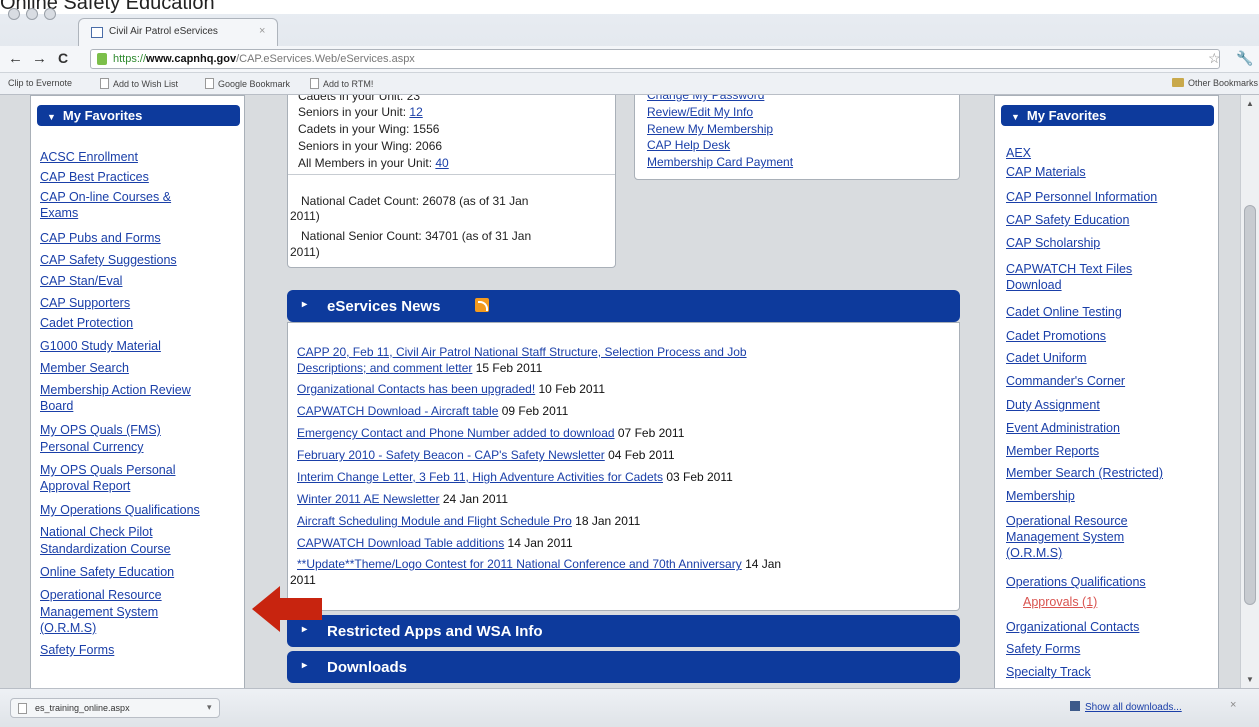 Image resolution: width=1259 pixels, height=727 pixels. What do you see at coordinates (1069, 269) in the screenshot?
I see `right-favorite-capwatch-text-files: CAPWATCH Text Files` at bounding box center [1069, 269].